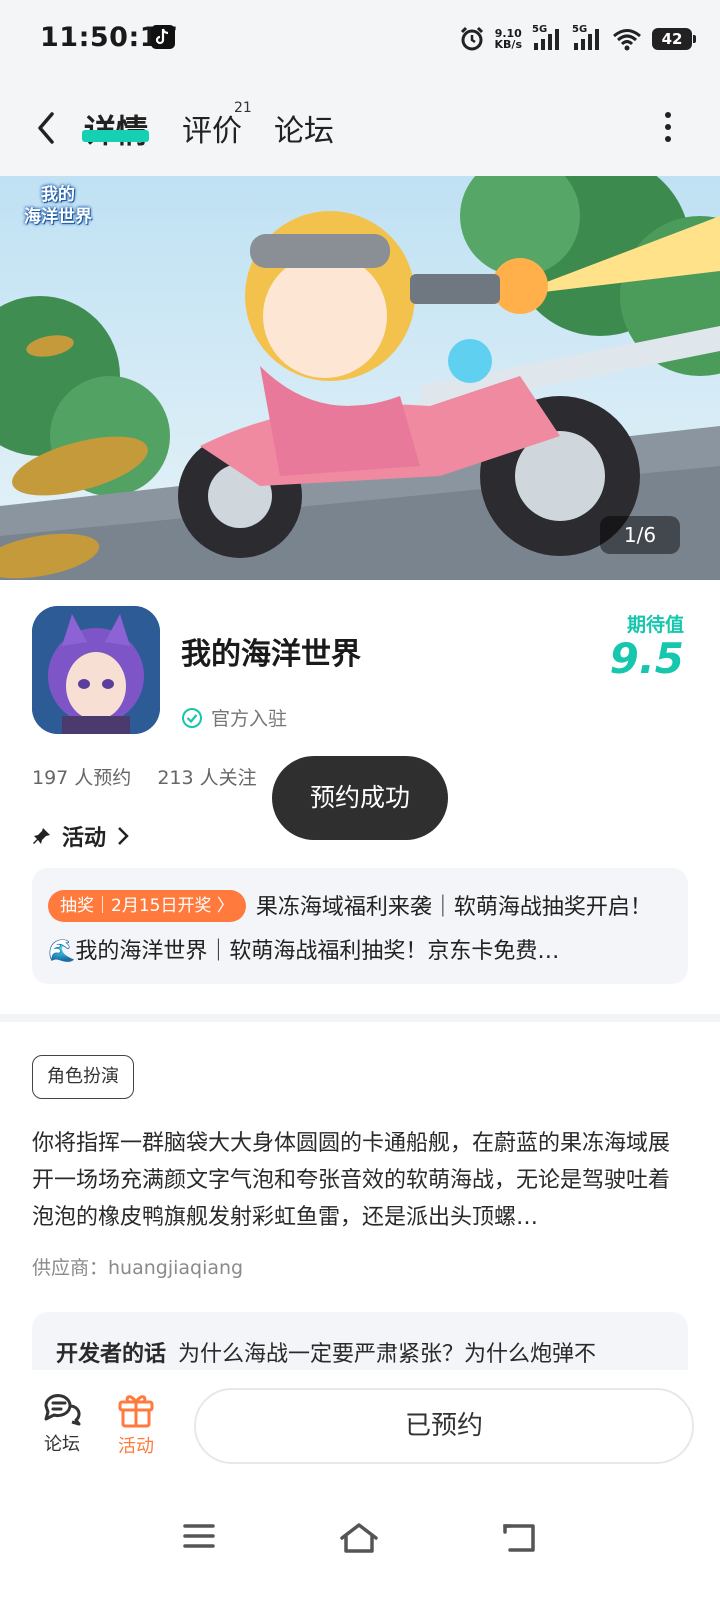  Describe the element at coordinates (387, 1354) in the screenshot. I see `developer-note-text: 为什么海战一定要严肃紧张？为什么炮弹不` at that location.